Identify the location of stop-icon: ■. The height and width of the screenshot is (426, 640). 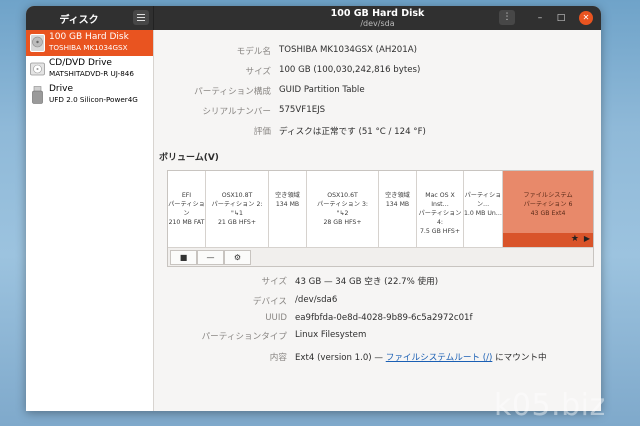
(183, 257).